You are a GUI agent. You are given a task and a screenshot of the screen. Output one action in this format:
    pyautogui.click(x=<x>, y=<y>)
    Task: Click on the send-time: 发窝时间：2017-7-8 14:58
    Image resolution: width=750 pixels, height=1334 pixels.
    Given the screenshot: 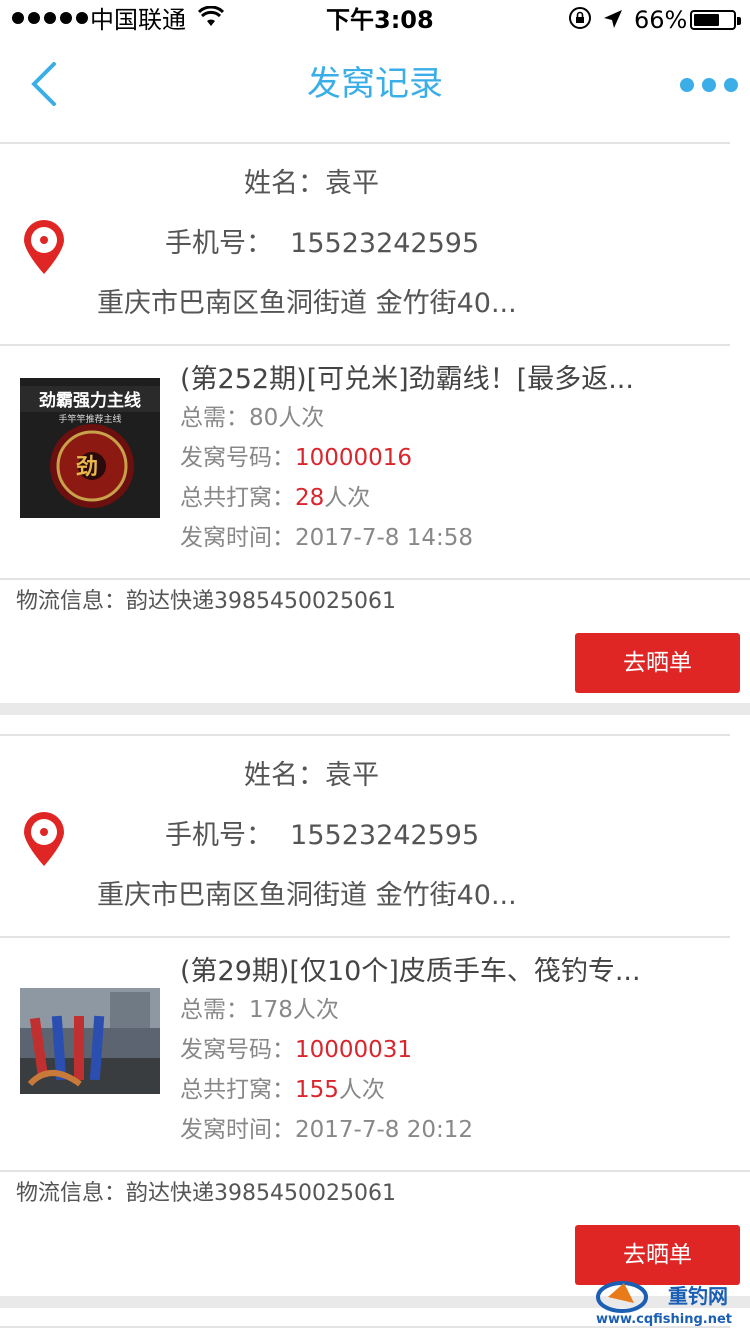 What is the action you would take?
    pyautogui.click(x=326, y=538)
    